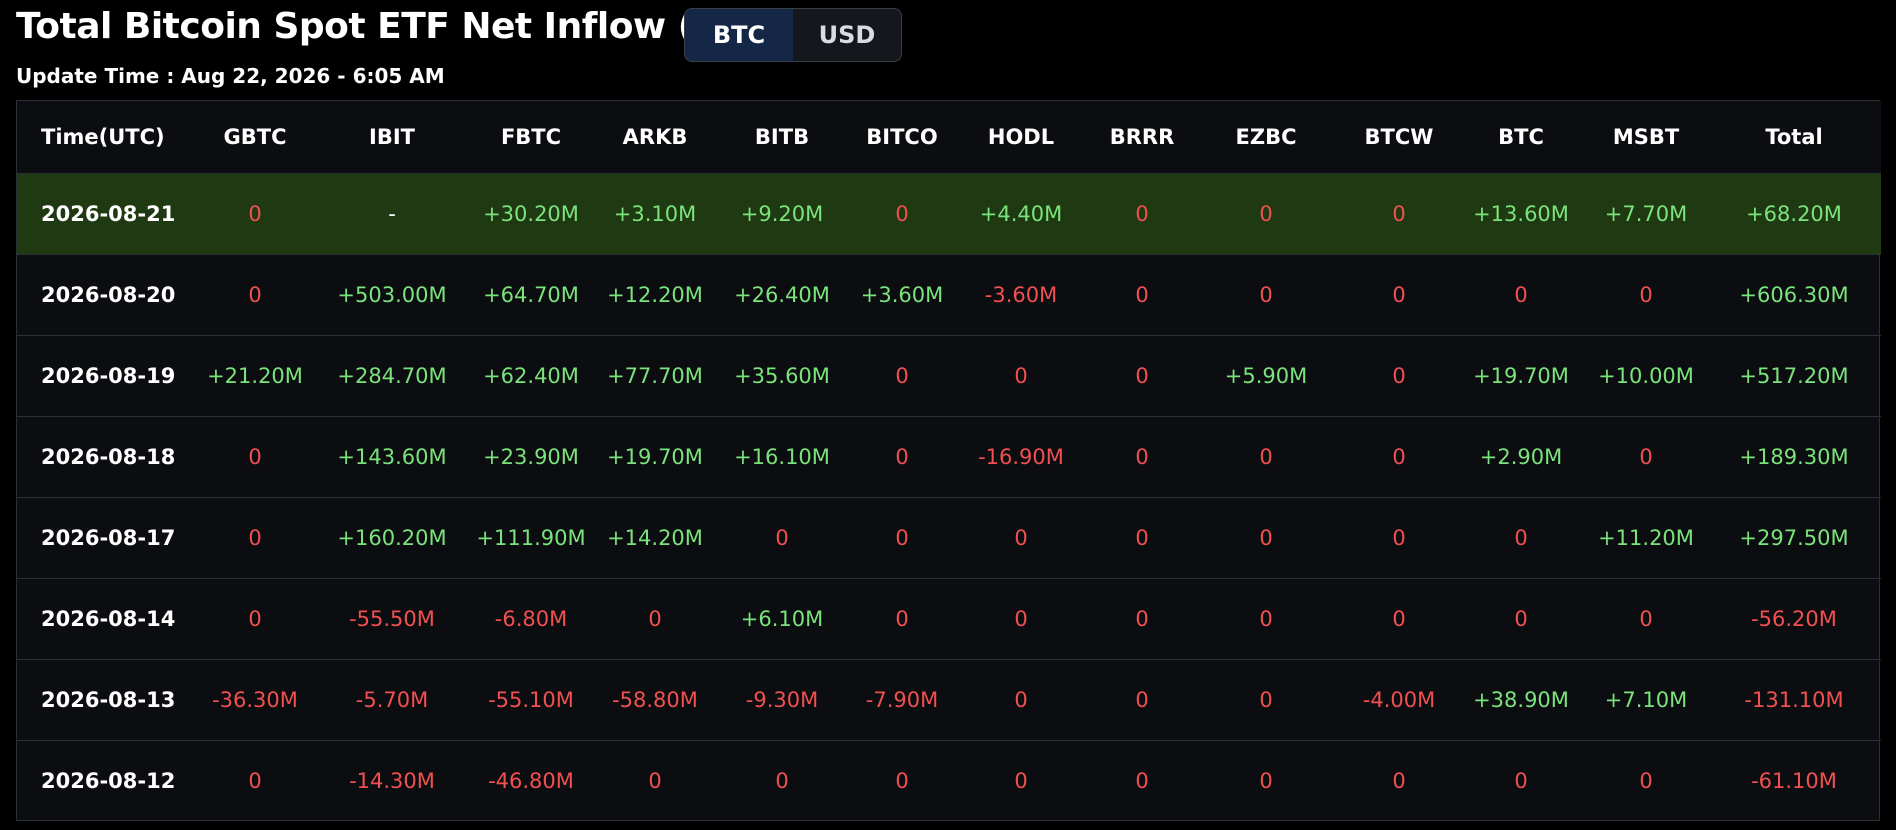 This screenshot has width=1896, height=830. I want to click on flow-cell: -36.30M, so click(255, 700).